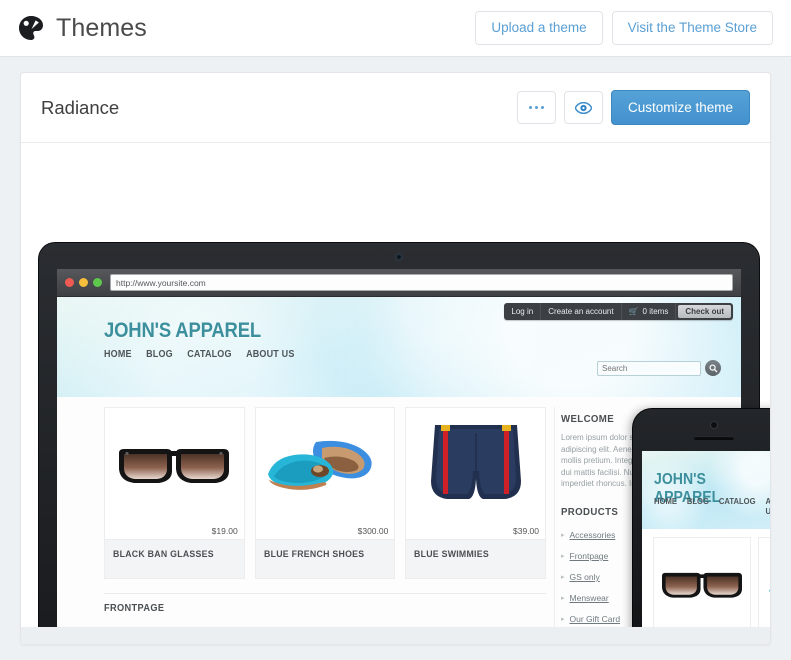 Image resolution: width=791 pixels, height=660 pixels. Describe the element at coordinates (665, 506) in the screenshot. I see `mobile-nav-item-home: HOME` at that location.